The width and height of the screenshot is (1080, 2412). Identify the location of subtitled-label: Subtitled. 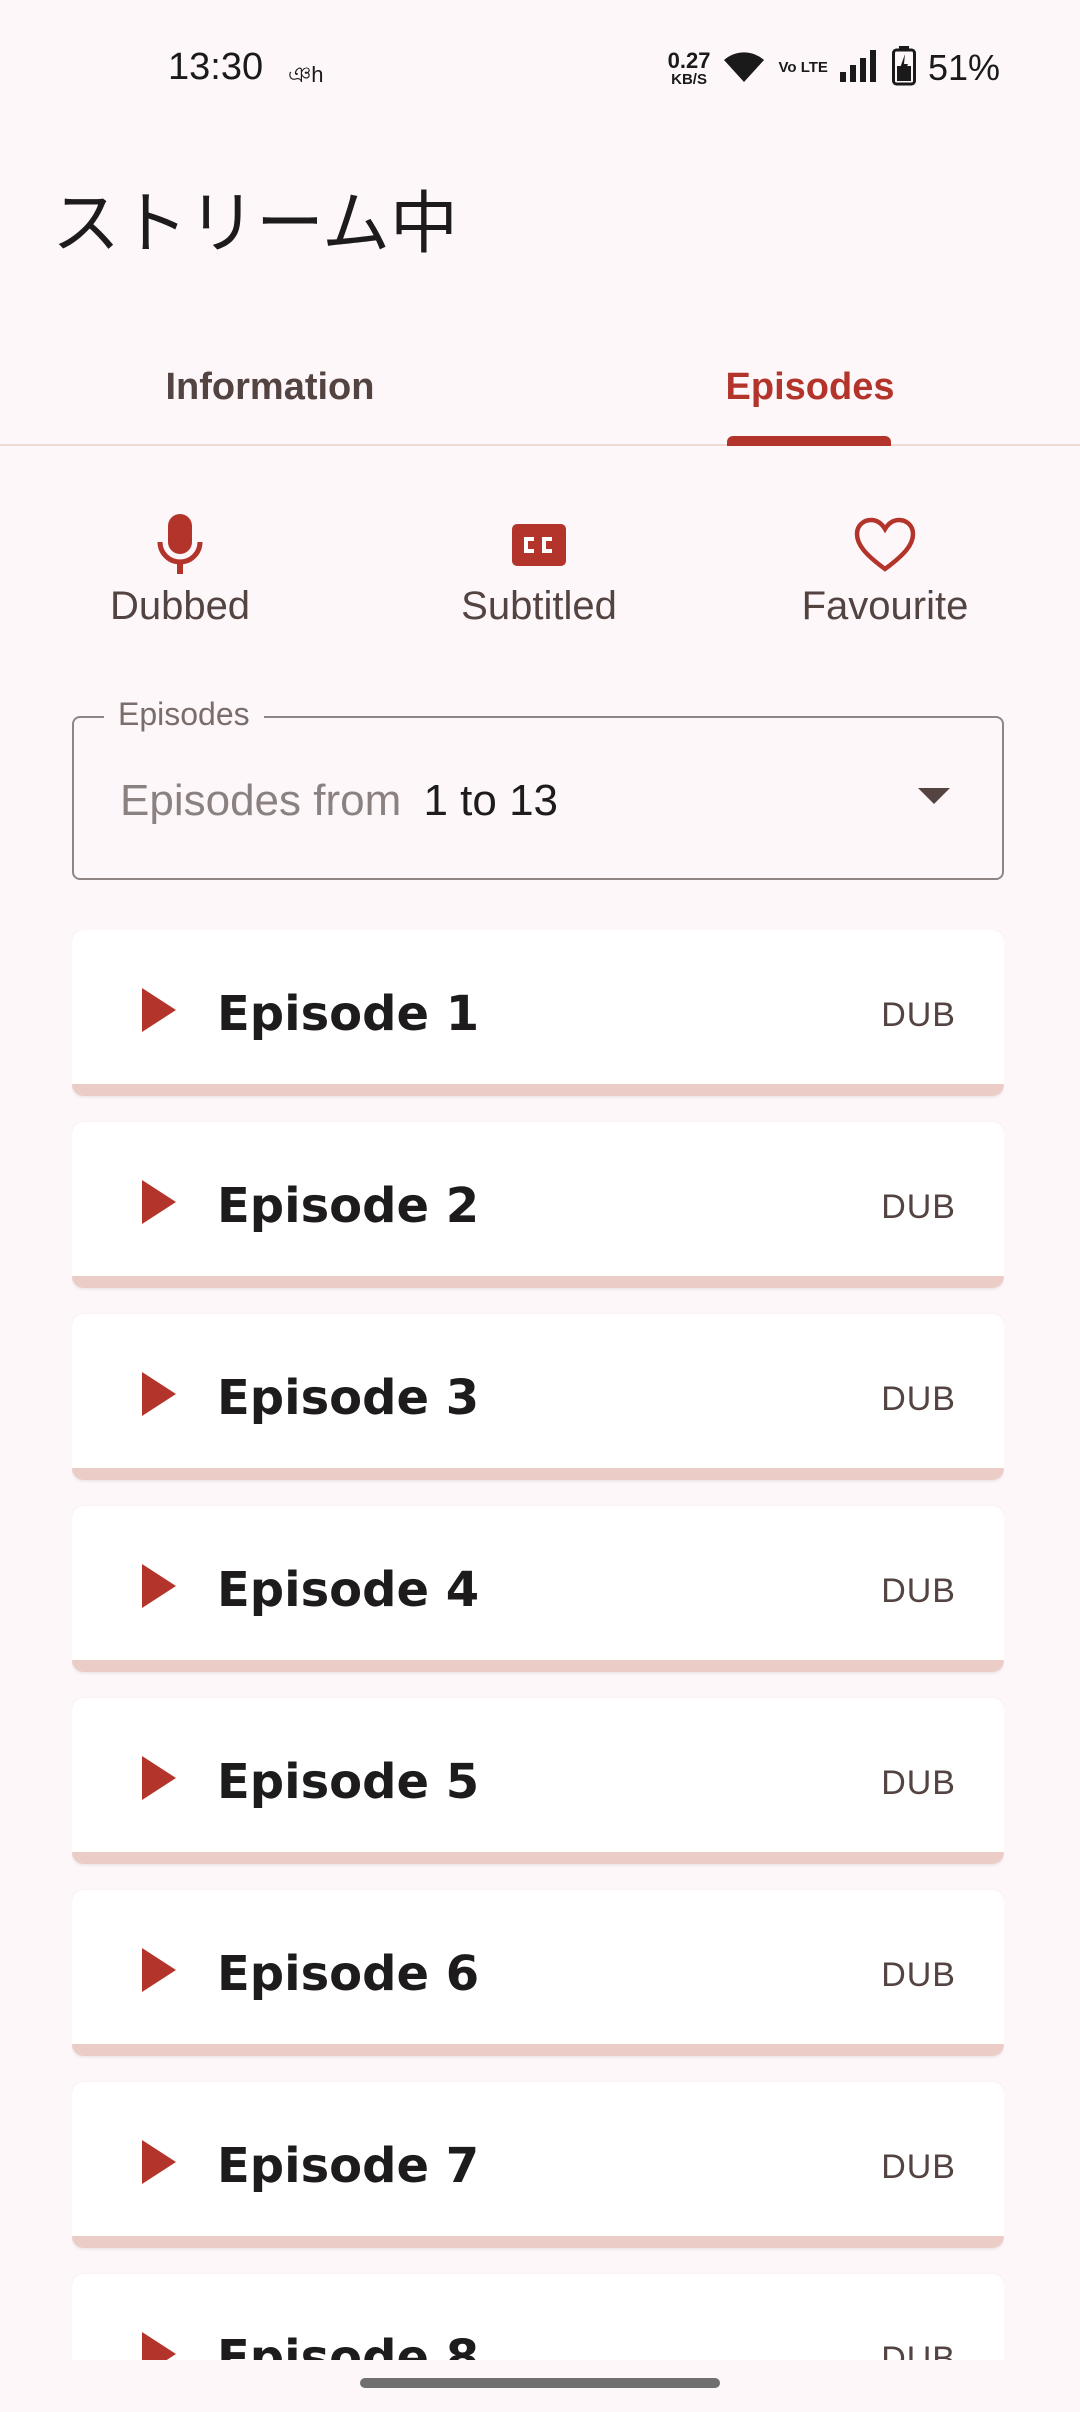
(539, 606).